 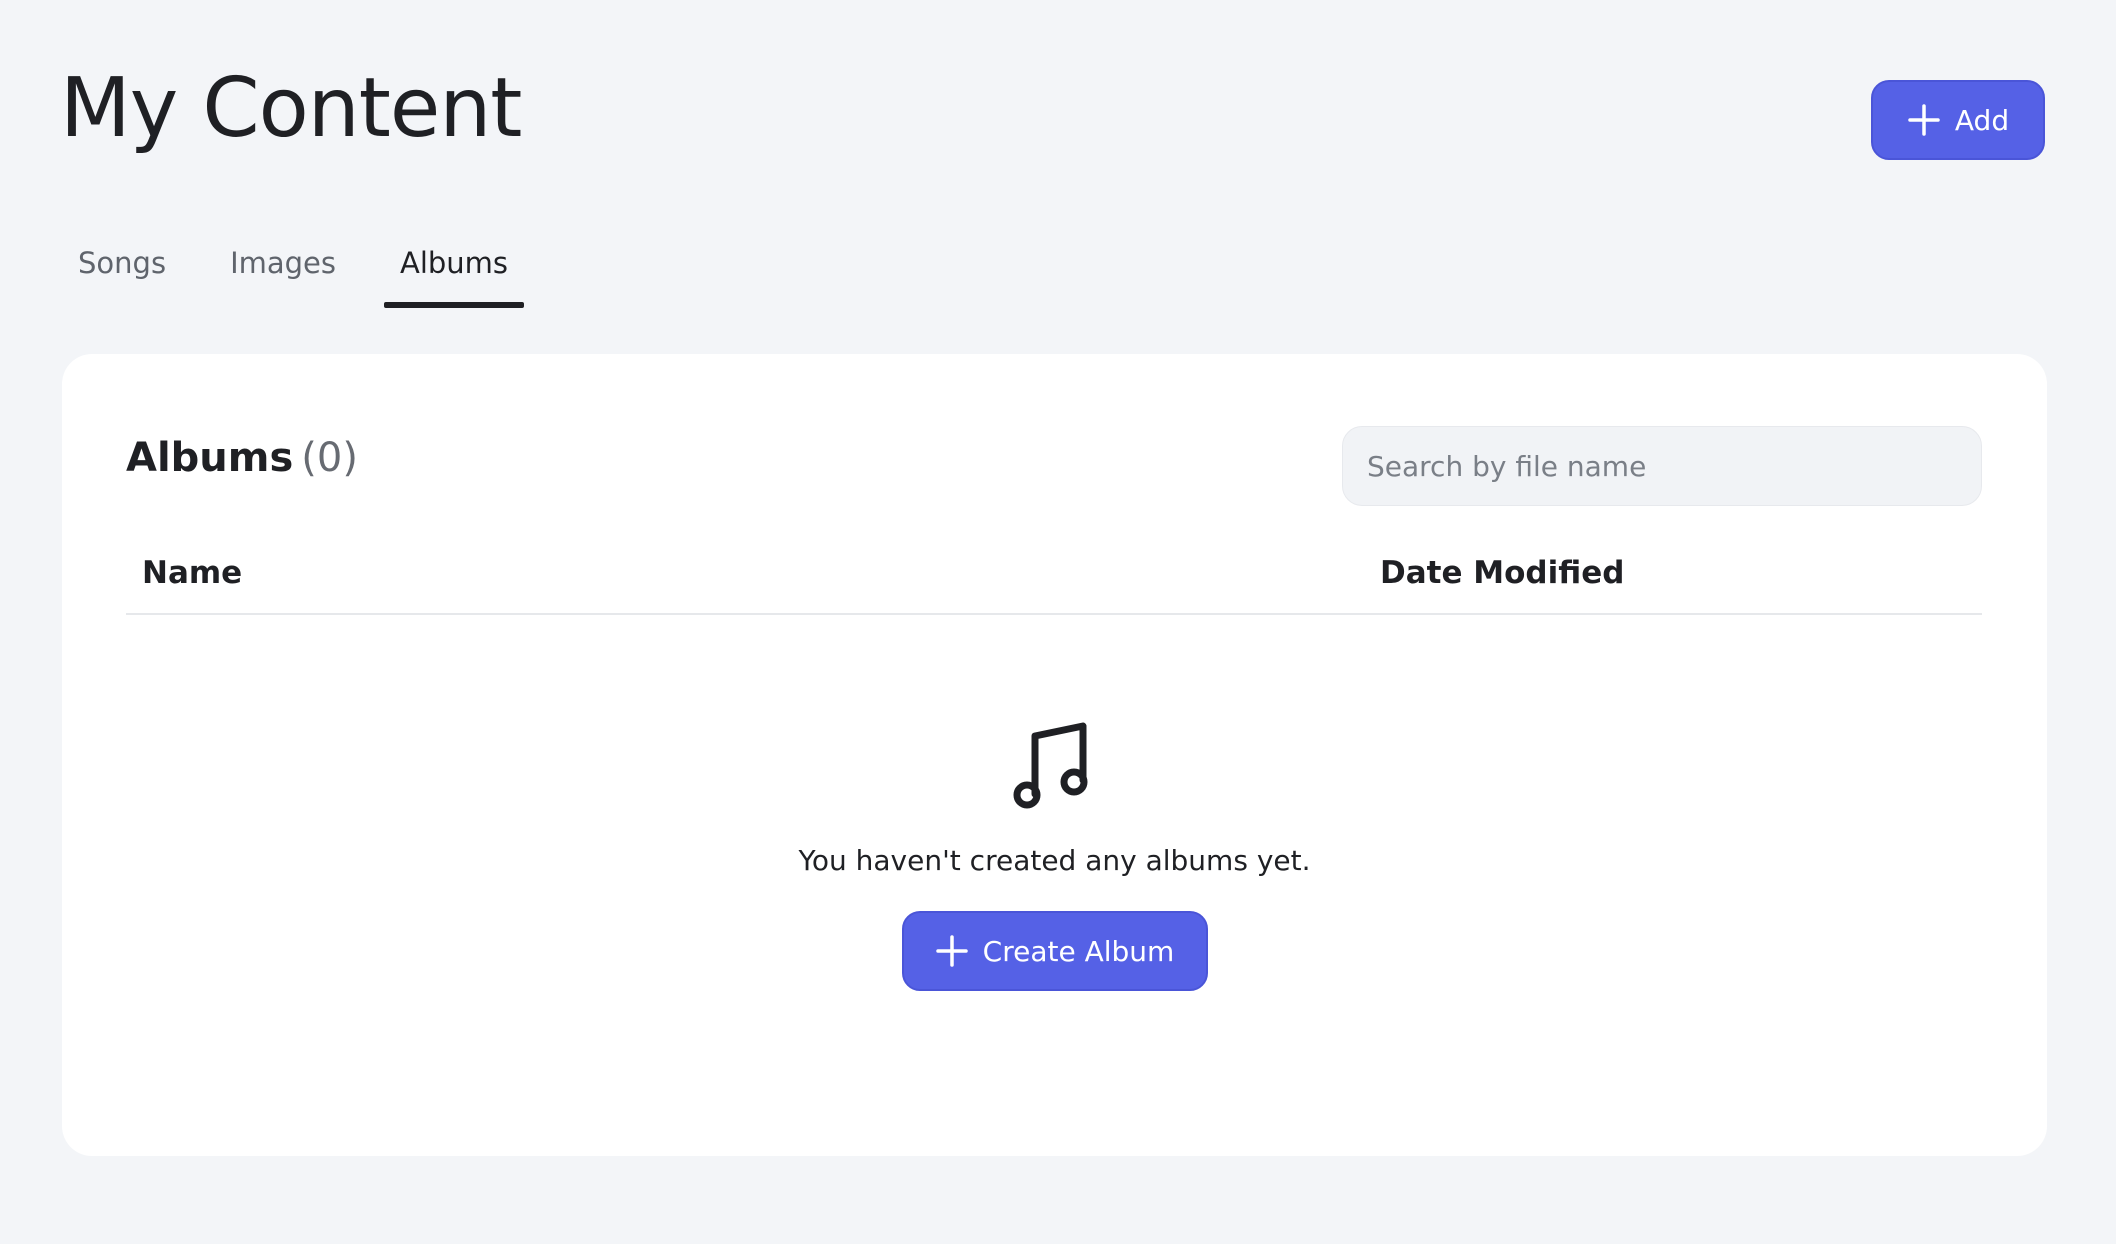 I want to click on column-header-name: Name, so click(x=192, y=573).